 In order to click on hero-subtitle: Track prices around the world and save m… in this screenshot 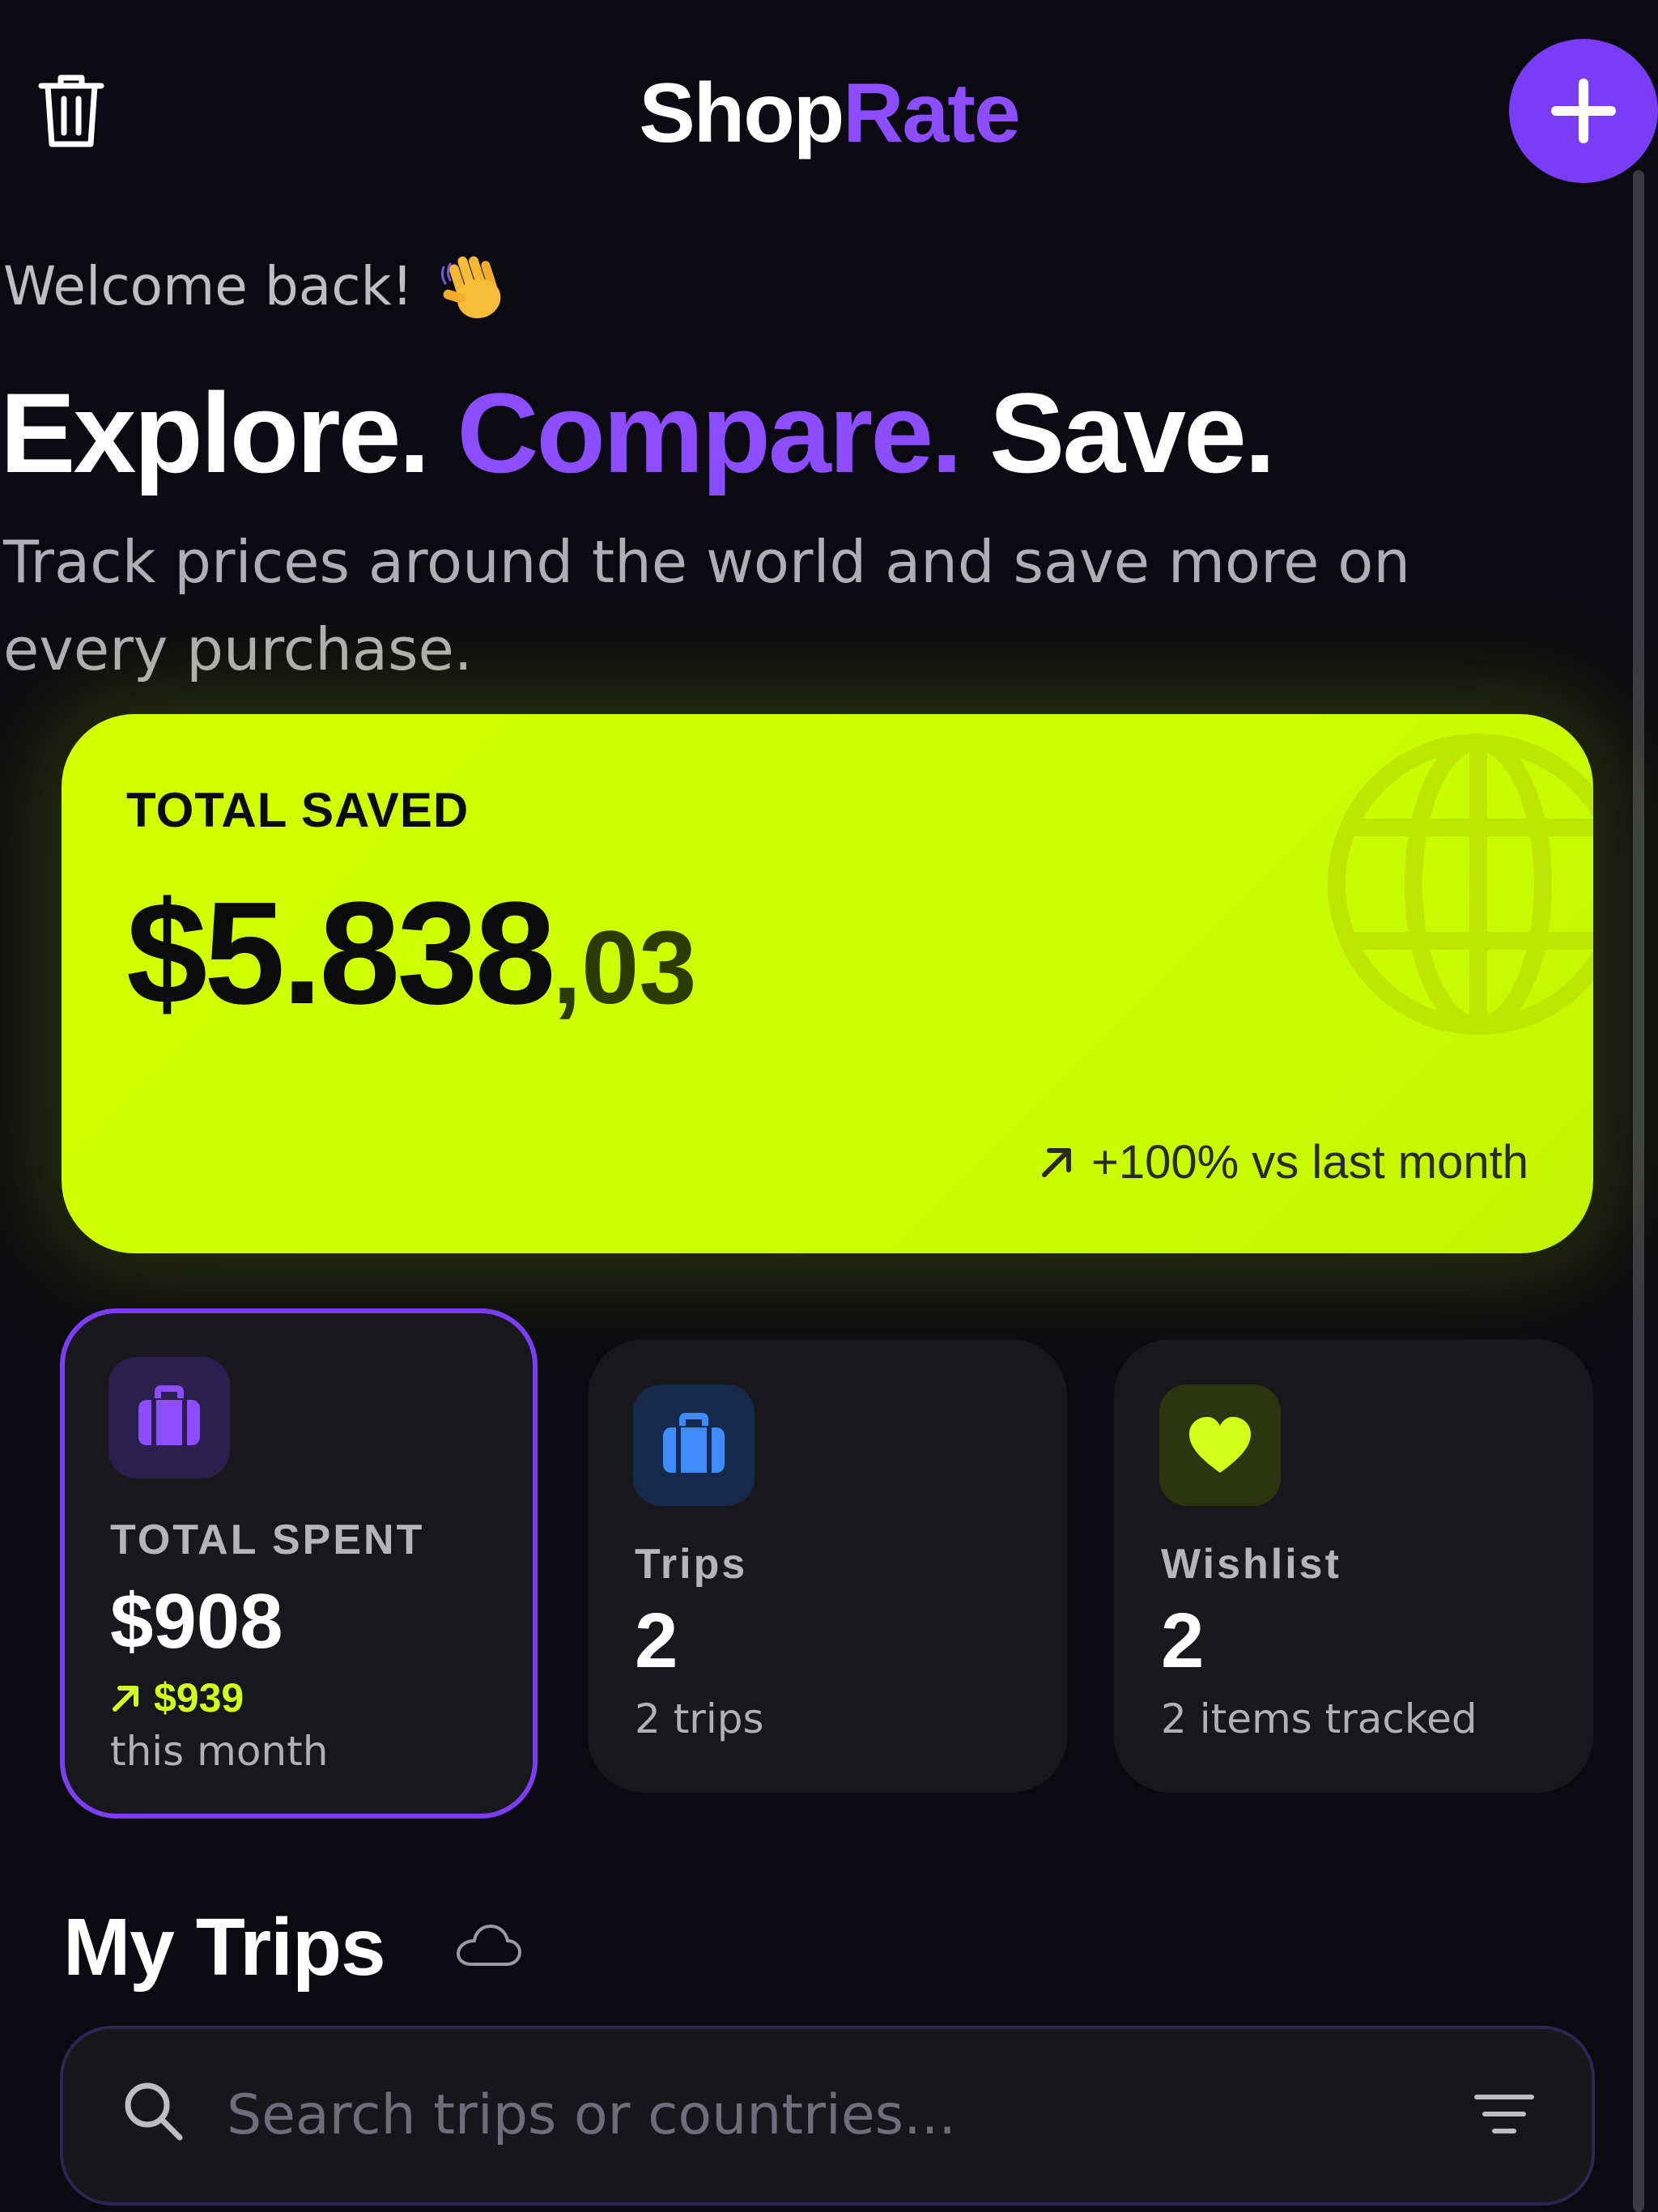, I will do `click(706, 606)`.